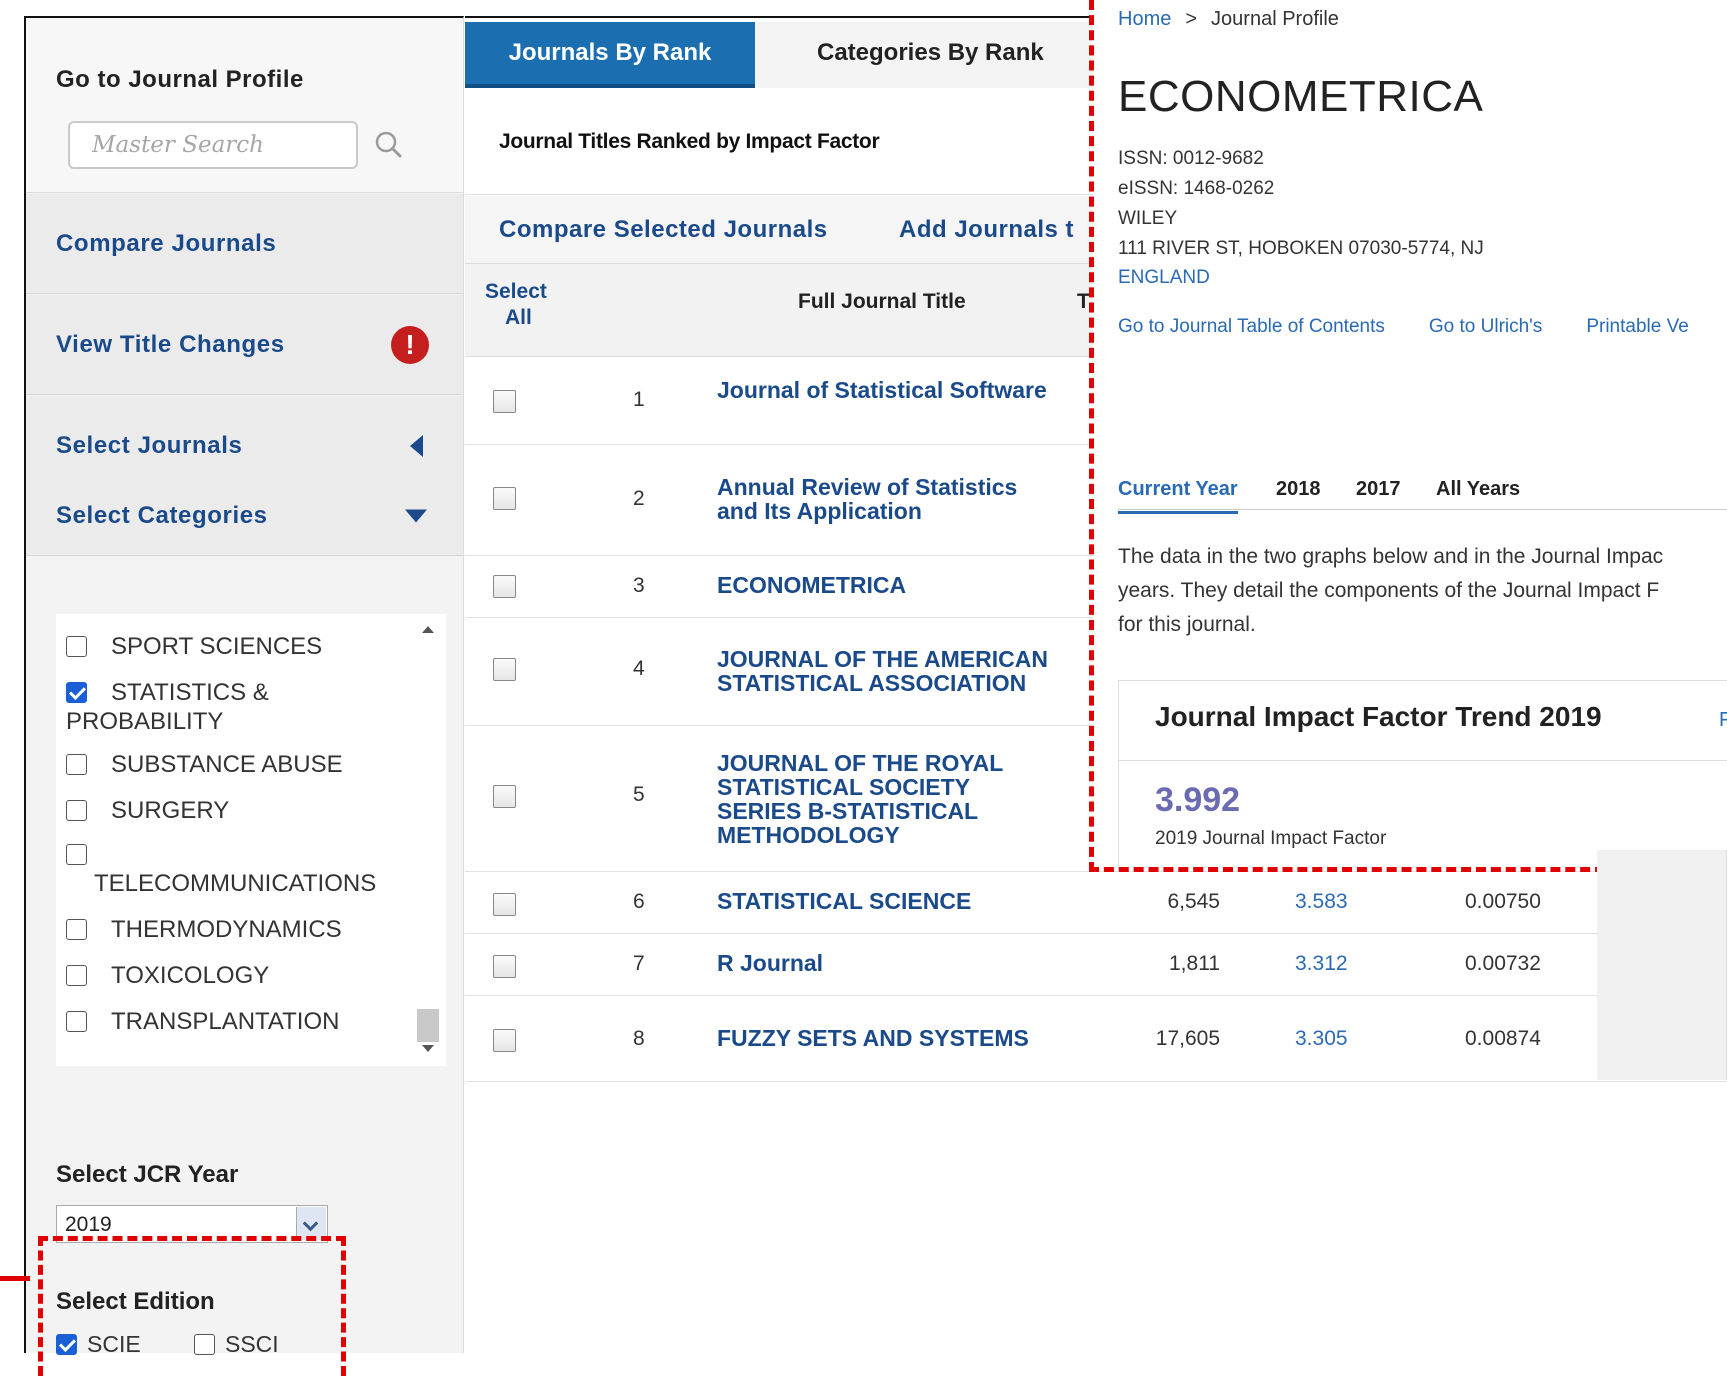 This screenshot has width=1727, height=1376. Describe the element at coordinates (204, 929) in the screenshot. I see `category-thermodynamics: THERMODYNAMICS` at that location.